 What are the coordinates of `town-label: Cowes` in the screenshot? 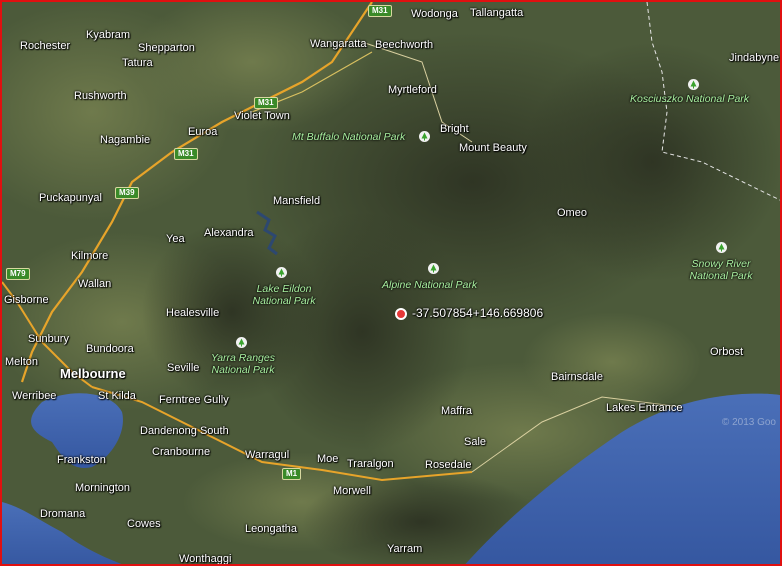 It's located at (144, 524).